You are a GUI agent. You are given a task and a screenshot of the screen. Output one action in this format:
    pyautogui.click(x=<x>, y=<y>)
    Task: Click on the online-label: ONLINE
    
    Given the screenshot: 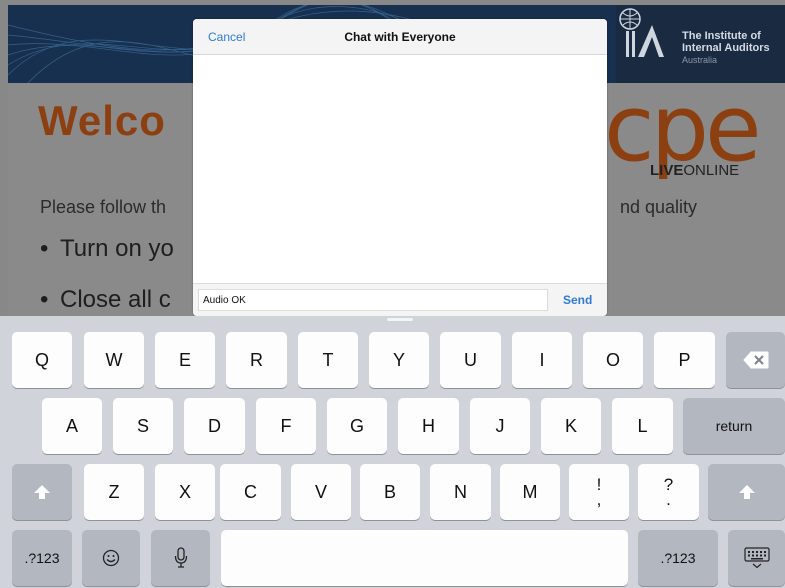 What is the action you would take?
    pyautogui.click(x=711, y=170)
    